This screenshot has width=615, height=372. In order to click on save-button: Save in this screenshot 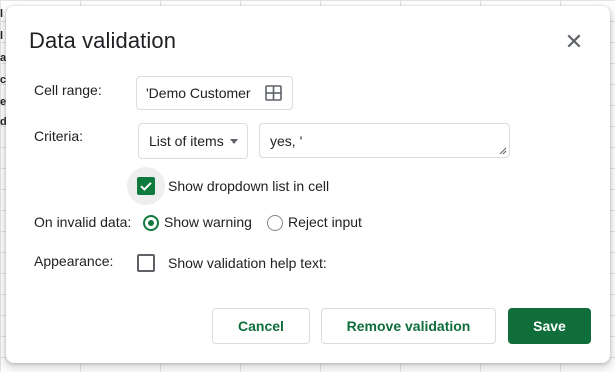, I will do `click(549, 326)`.